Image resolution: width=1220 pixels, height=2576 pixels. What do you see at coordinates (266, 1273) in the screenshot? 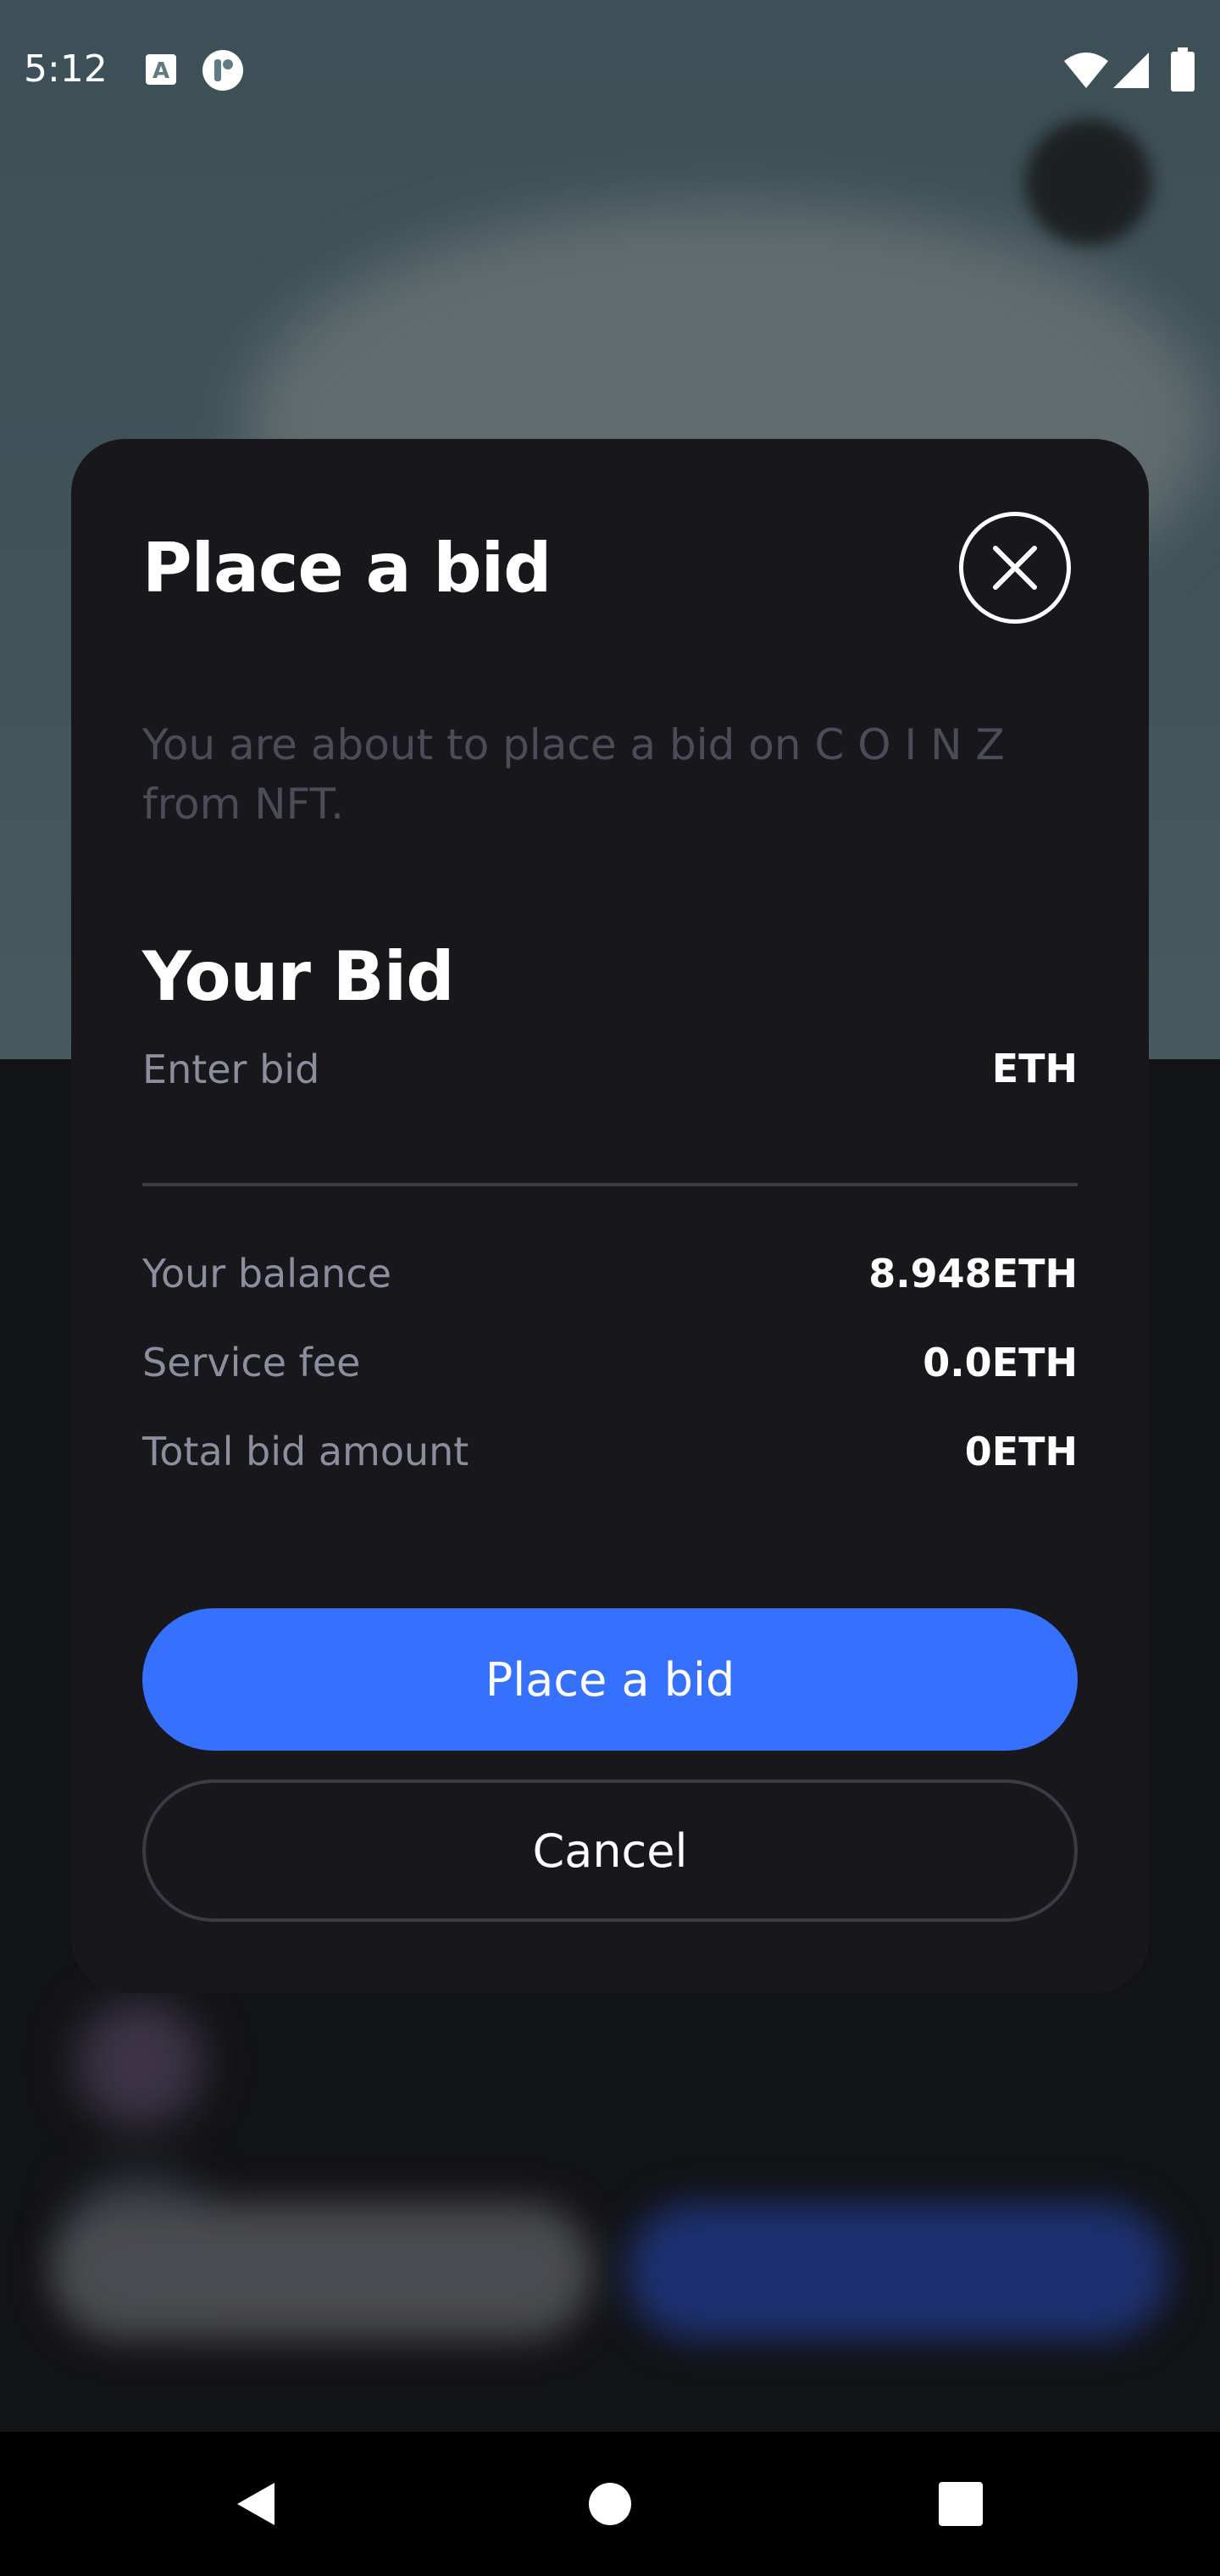
I see `balance-label: Your balance` at bounding box center [266, 1273].